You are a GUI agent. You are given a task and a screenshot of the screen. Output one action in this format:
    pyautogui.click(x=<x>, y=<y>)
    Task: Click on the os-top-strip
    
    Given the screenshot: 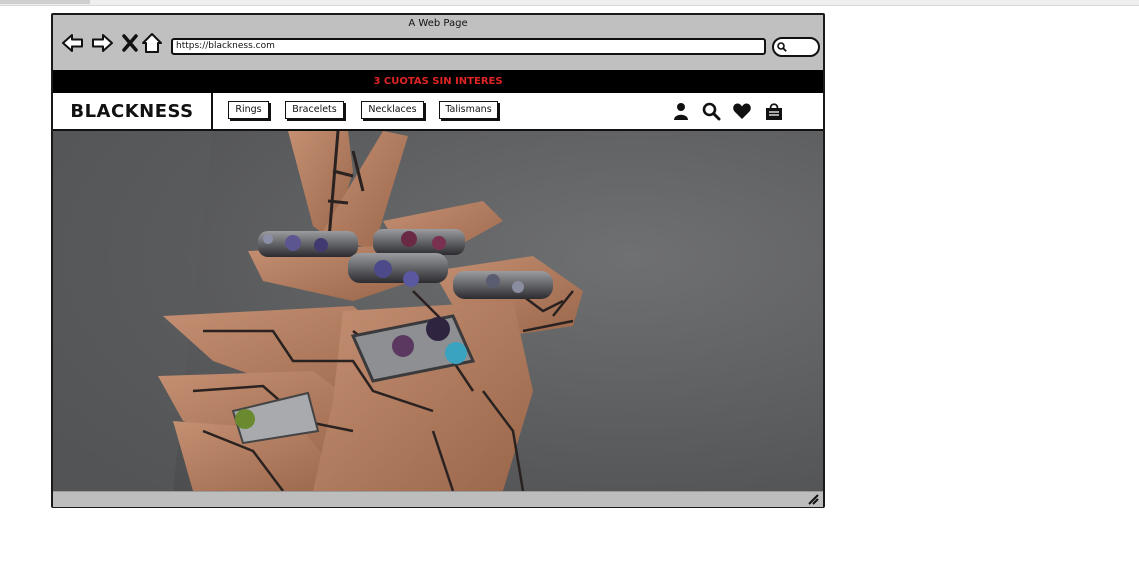 What is the action you would take?
    pyautogui.click(x=569, y=3)
    